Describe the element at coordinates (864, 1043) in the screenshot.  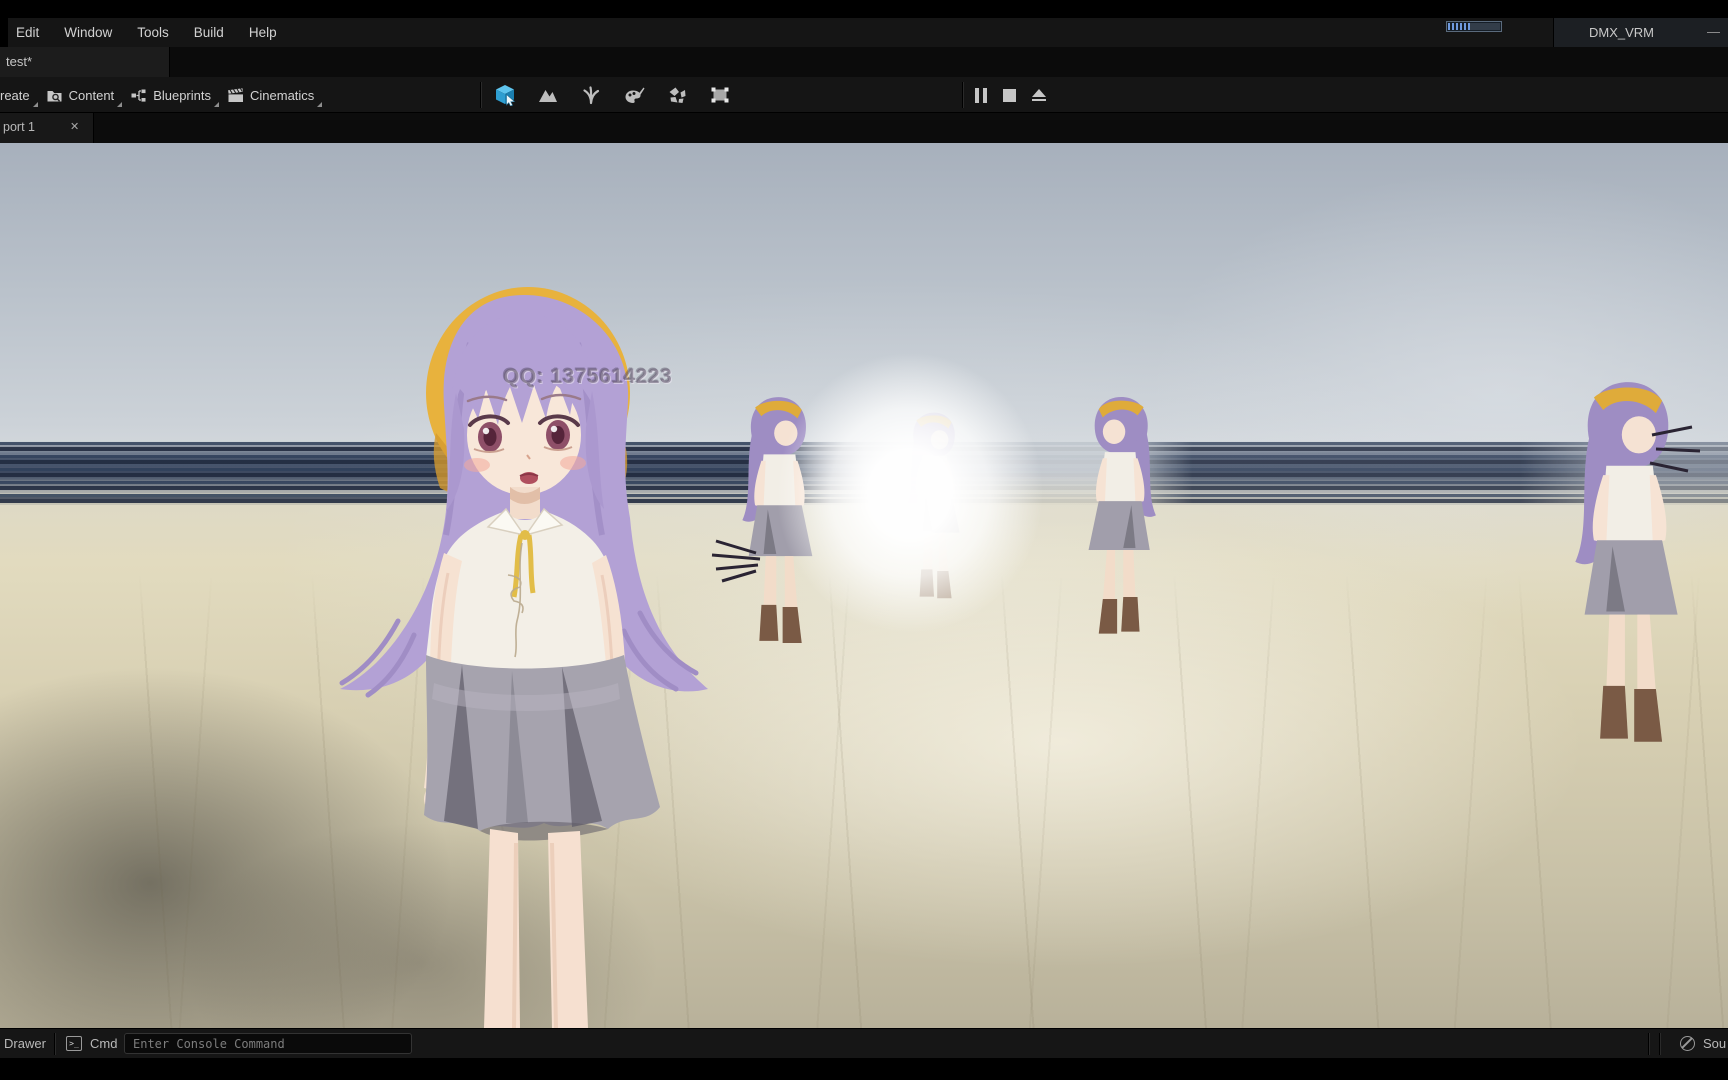
I see `status-bar: Drawer >_ Cmd Sou` at that location.